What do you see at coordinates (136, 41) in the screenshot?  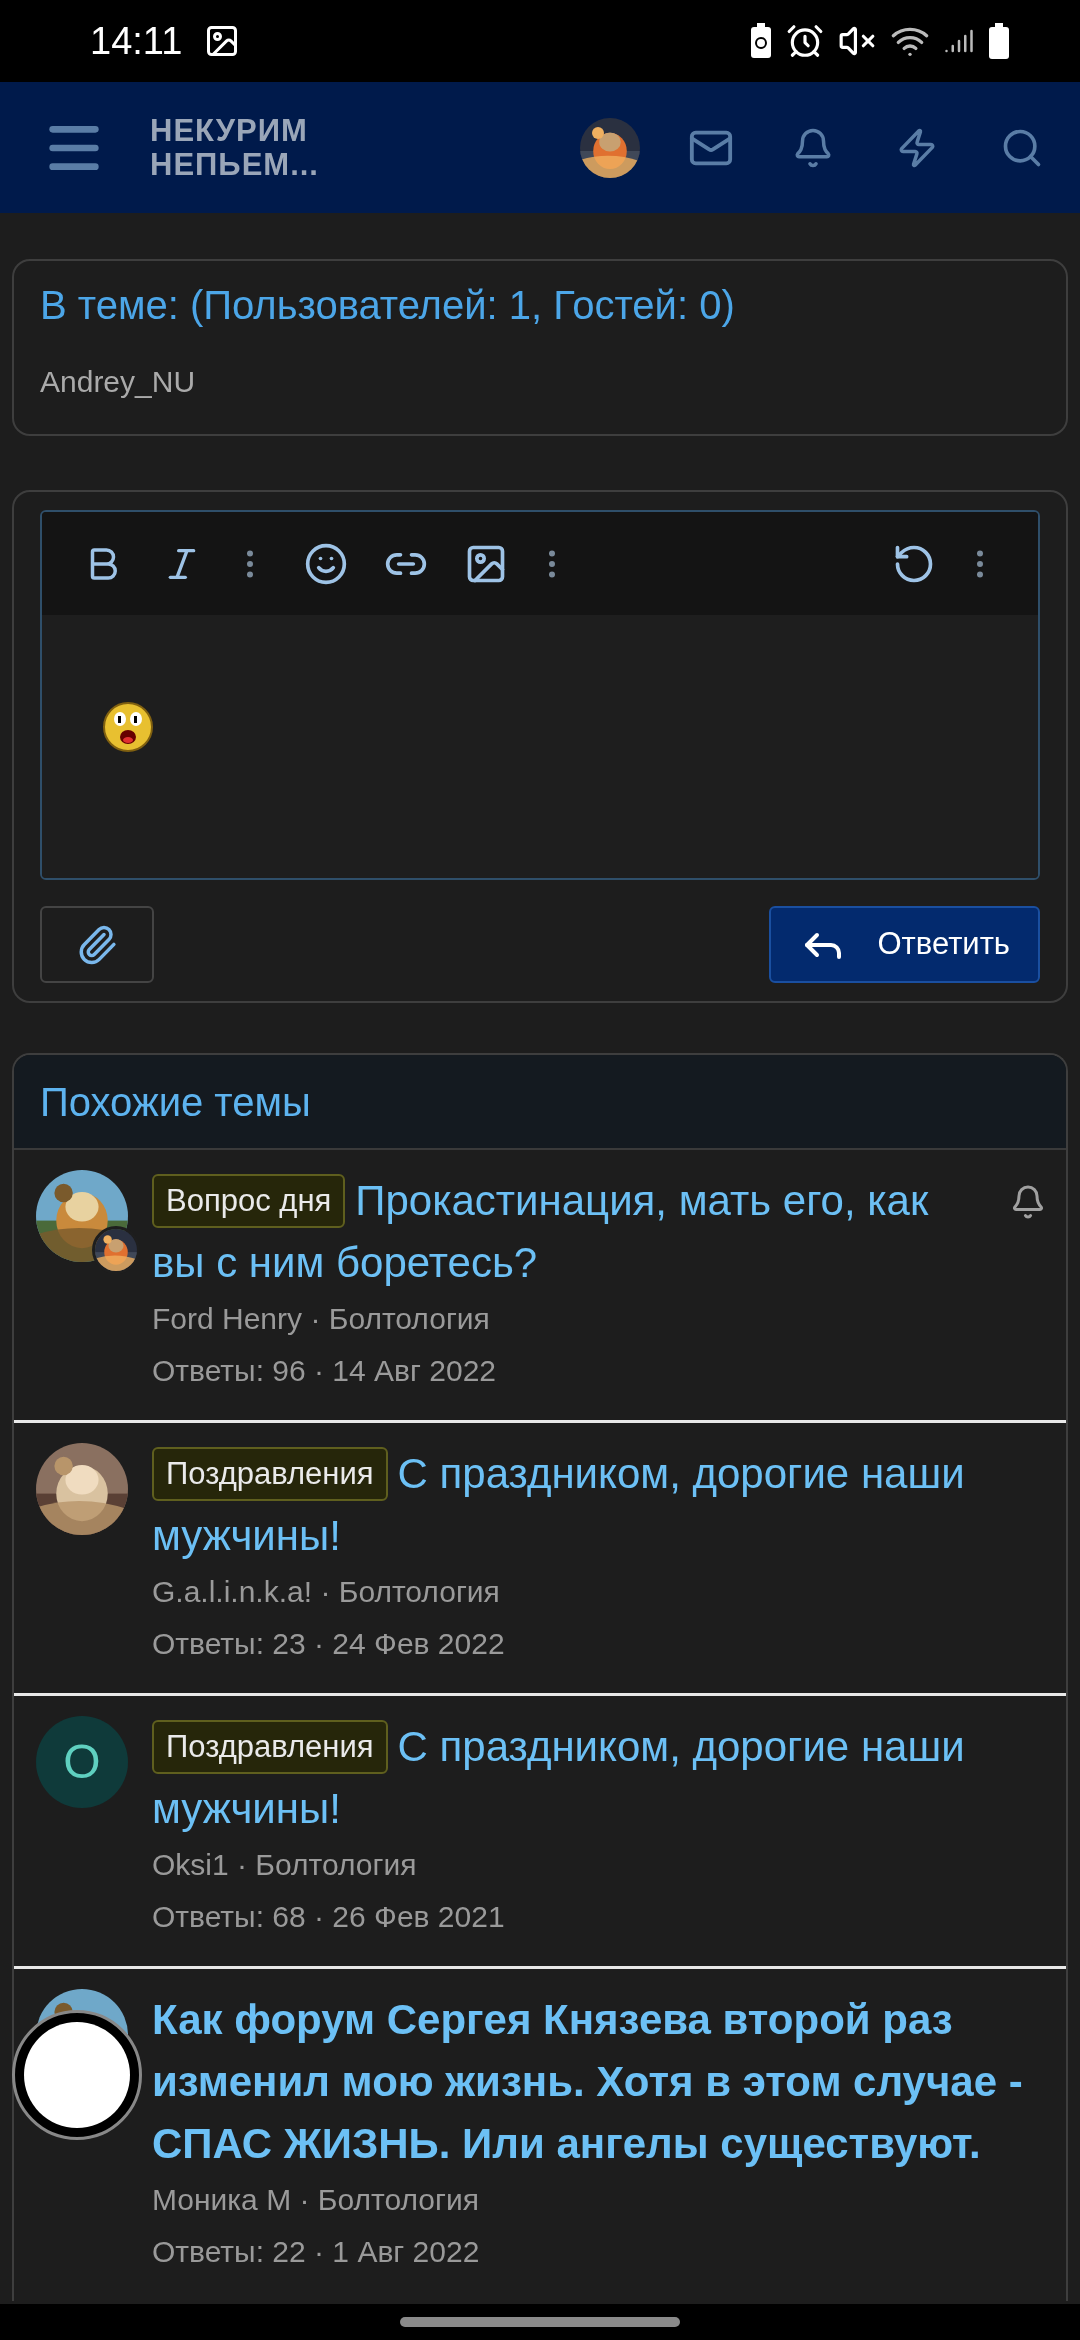 I see `status-time: 14:11` at bounding box center [136, 41].